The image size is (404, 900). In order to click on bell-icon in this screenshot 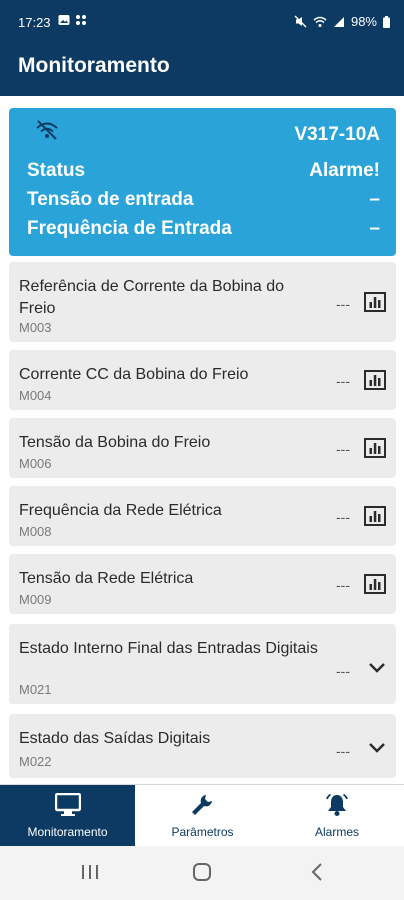, I will do `click(337, 804)`.